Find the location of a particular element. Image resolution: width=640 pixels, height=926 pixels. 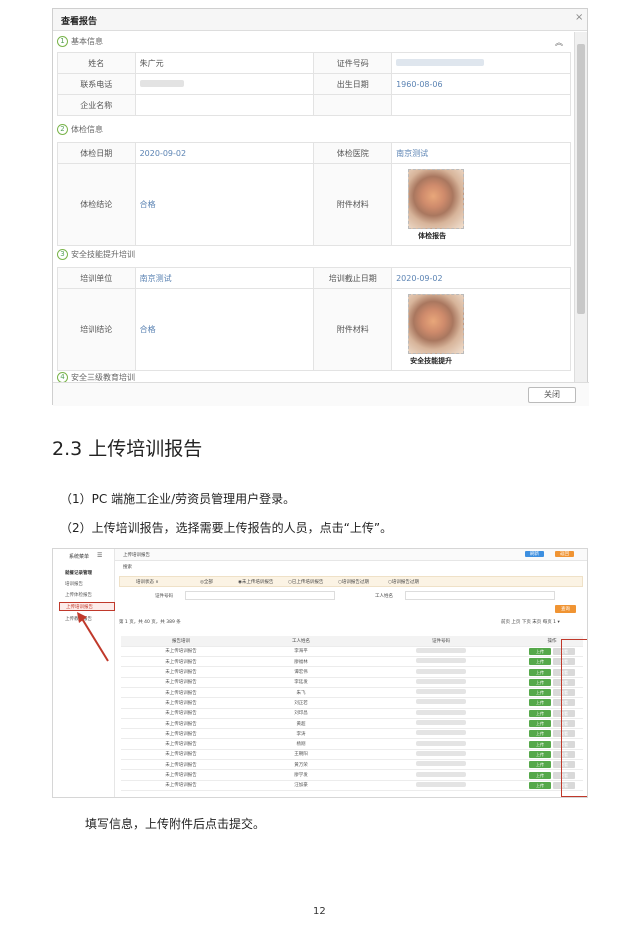

table-row: 未上传培训报告 廖福林 上传 查看 is located at coordinates (352, 662).